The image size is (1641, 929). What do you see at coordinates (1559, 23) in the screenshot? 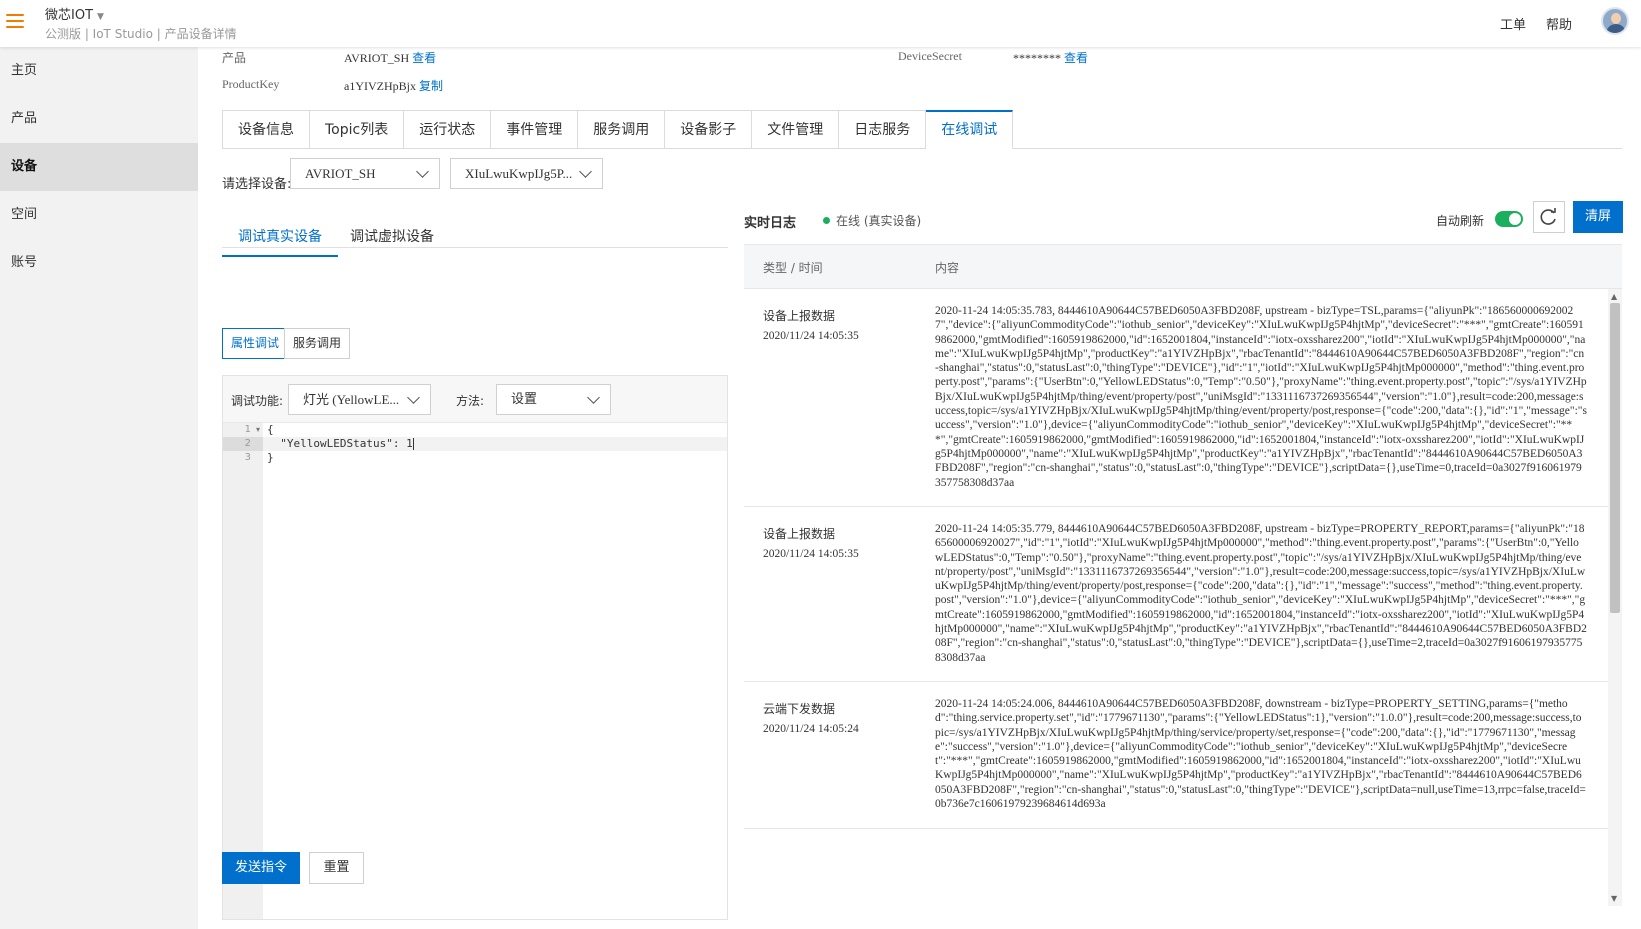
I see `help-link: 帮助` at bounding box center [1559, 23].